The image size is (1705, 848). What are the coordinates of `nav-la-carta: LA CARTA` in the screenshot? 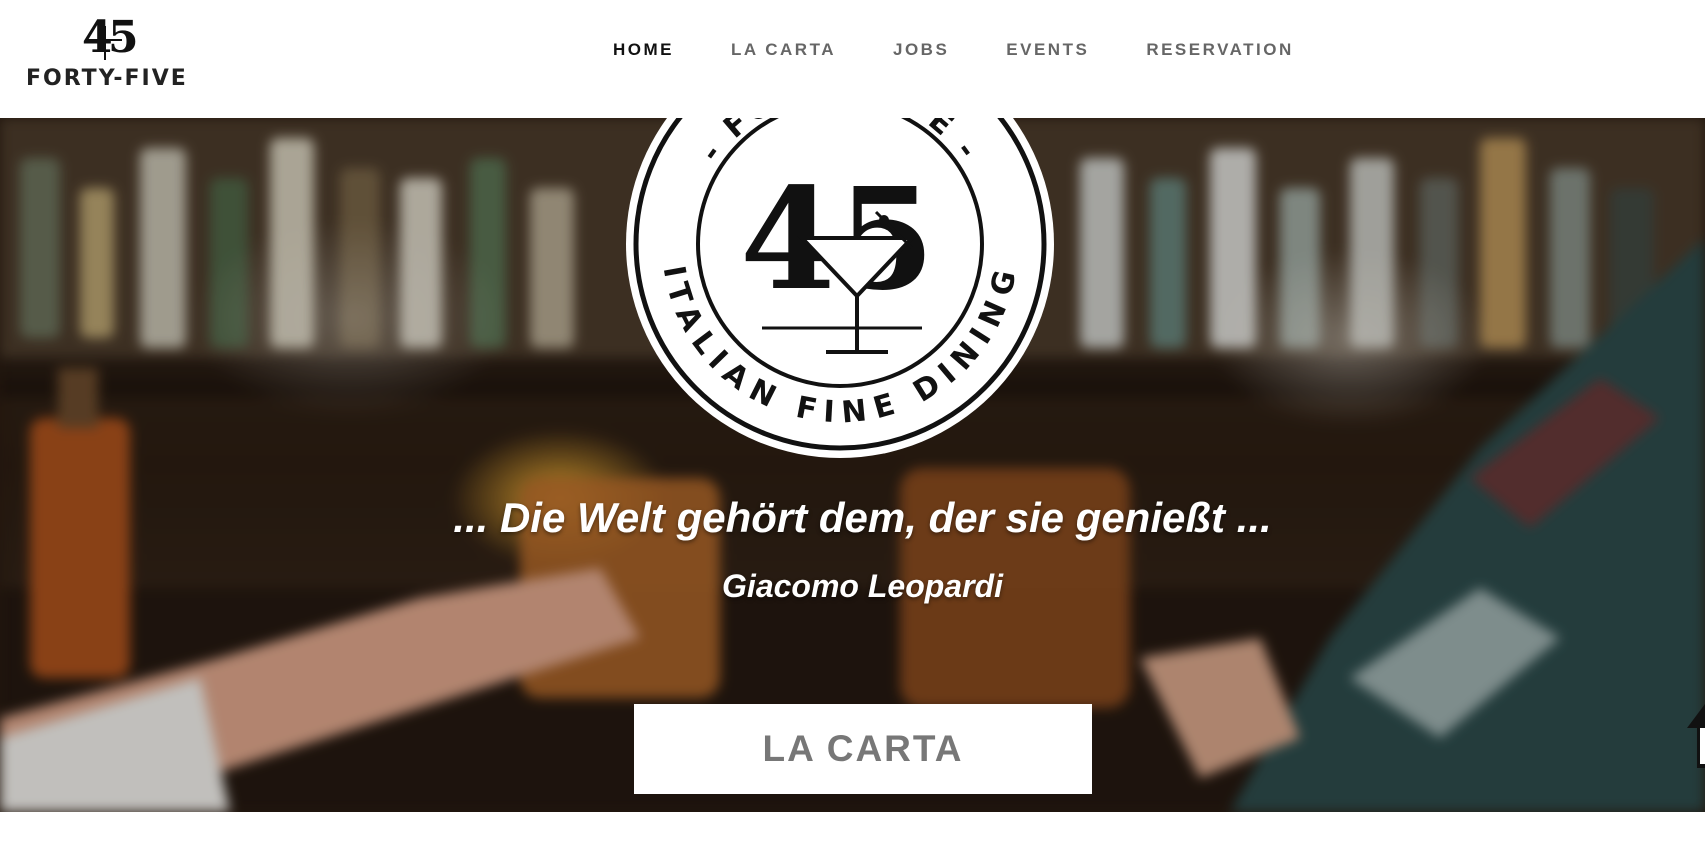 It's located at (783, 50).